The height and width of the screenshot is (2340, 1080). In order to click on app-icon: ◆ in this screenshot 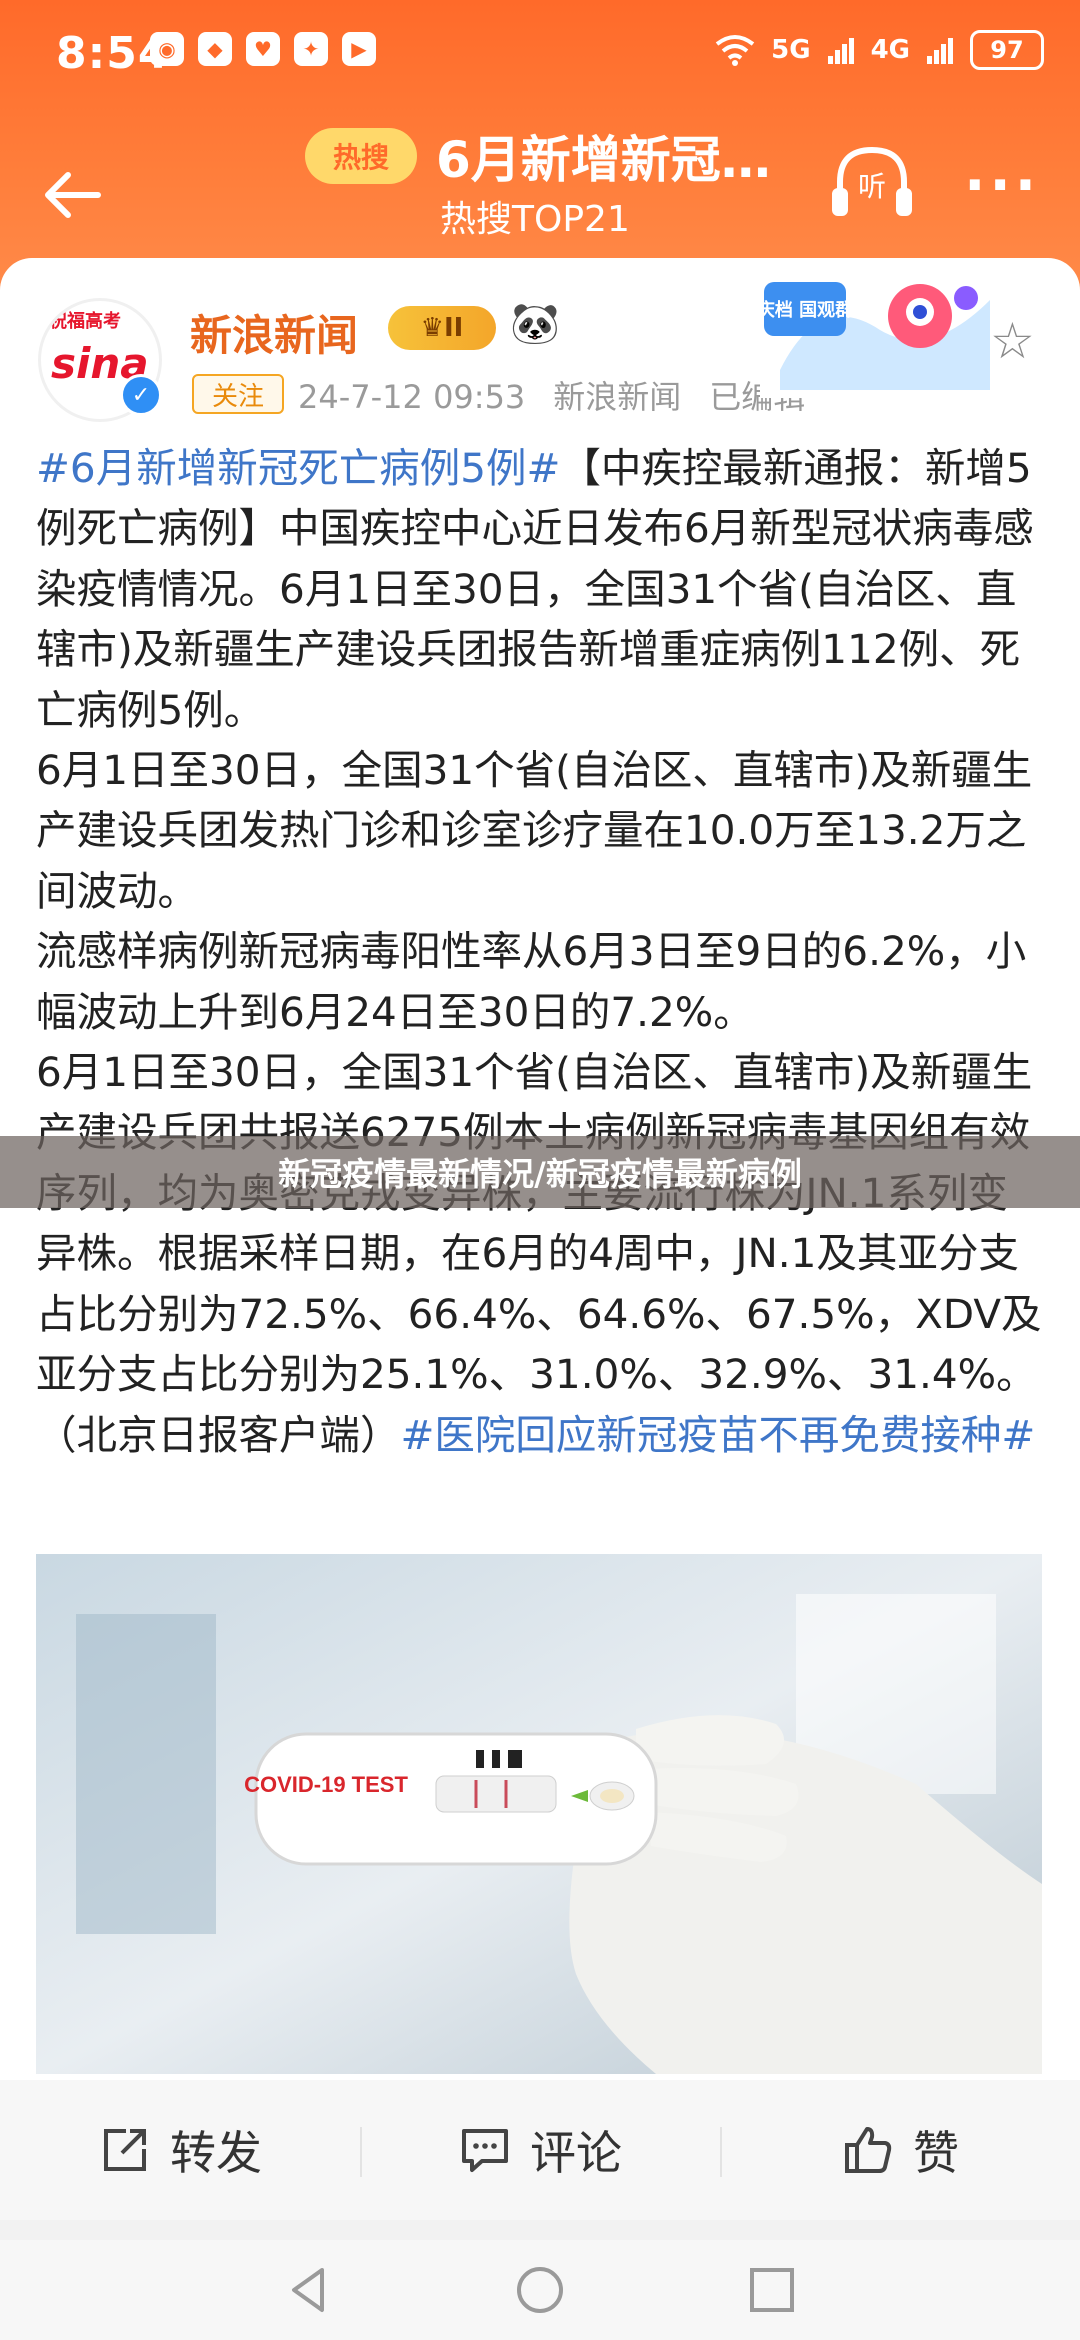, I will do `click(215, 49)`.